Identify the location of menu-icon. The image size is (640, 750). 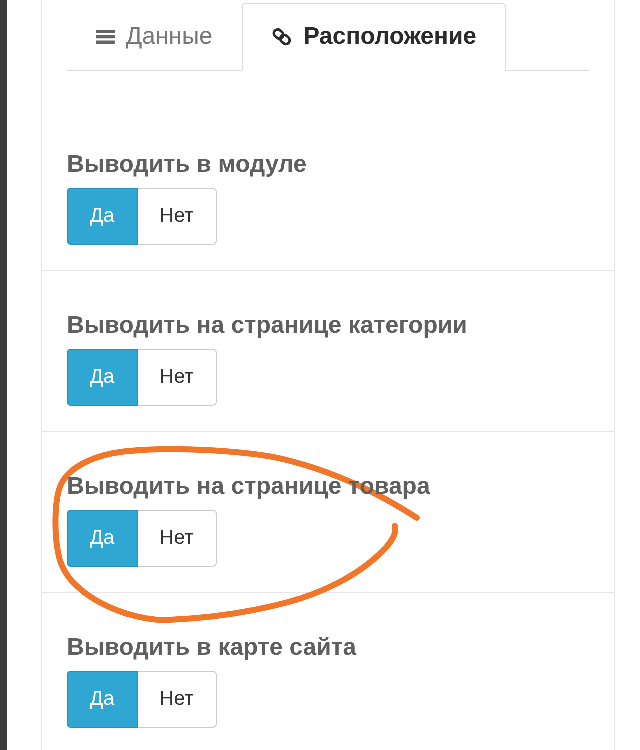
(105, 37).